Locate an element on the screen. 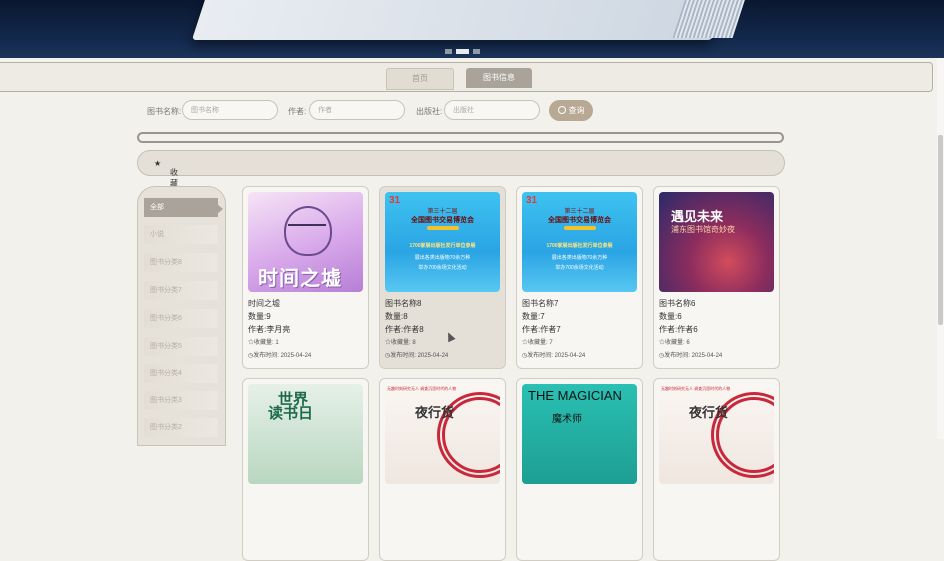  author-input: 作者 is located at coordinates (357, 110).